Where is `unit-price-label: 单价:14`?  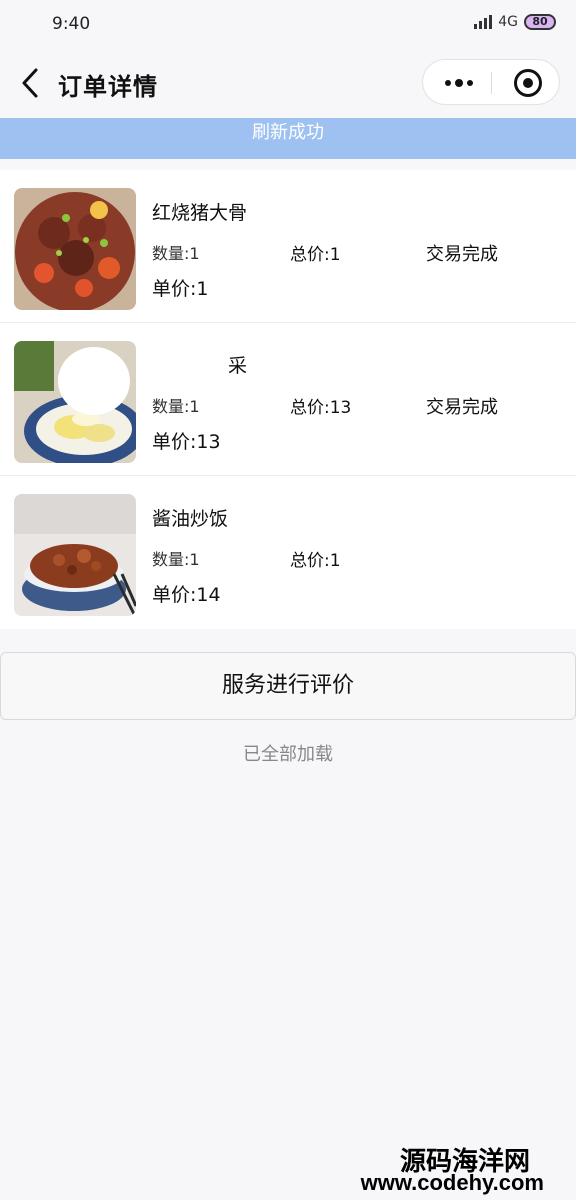 unit-price-label: 单价:14 is located at coordinates (186, 595).